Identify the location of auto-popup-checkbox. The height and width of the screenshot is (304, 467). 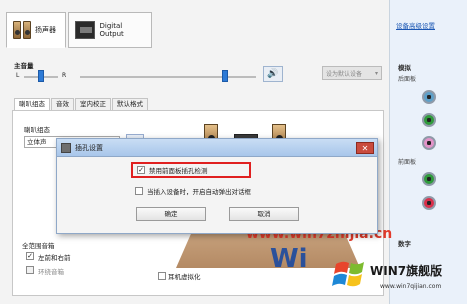
(139, 191).